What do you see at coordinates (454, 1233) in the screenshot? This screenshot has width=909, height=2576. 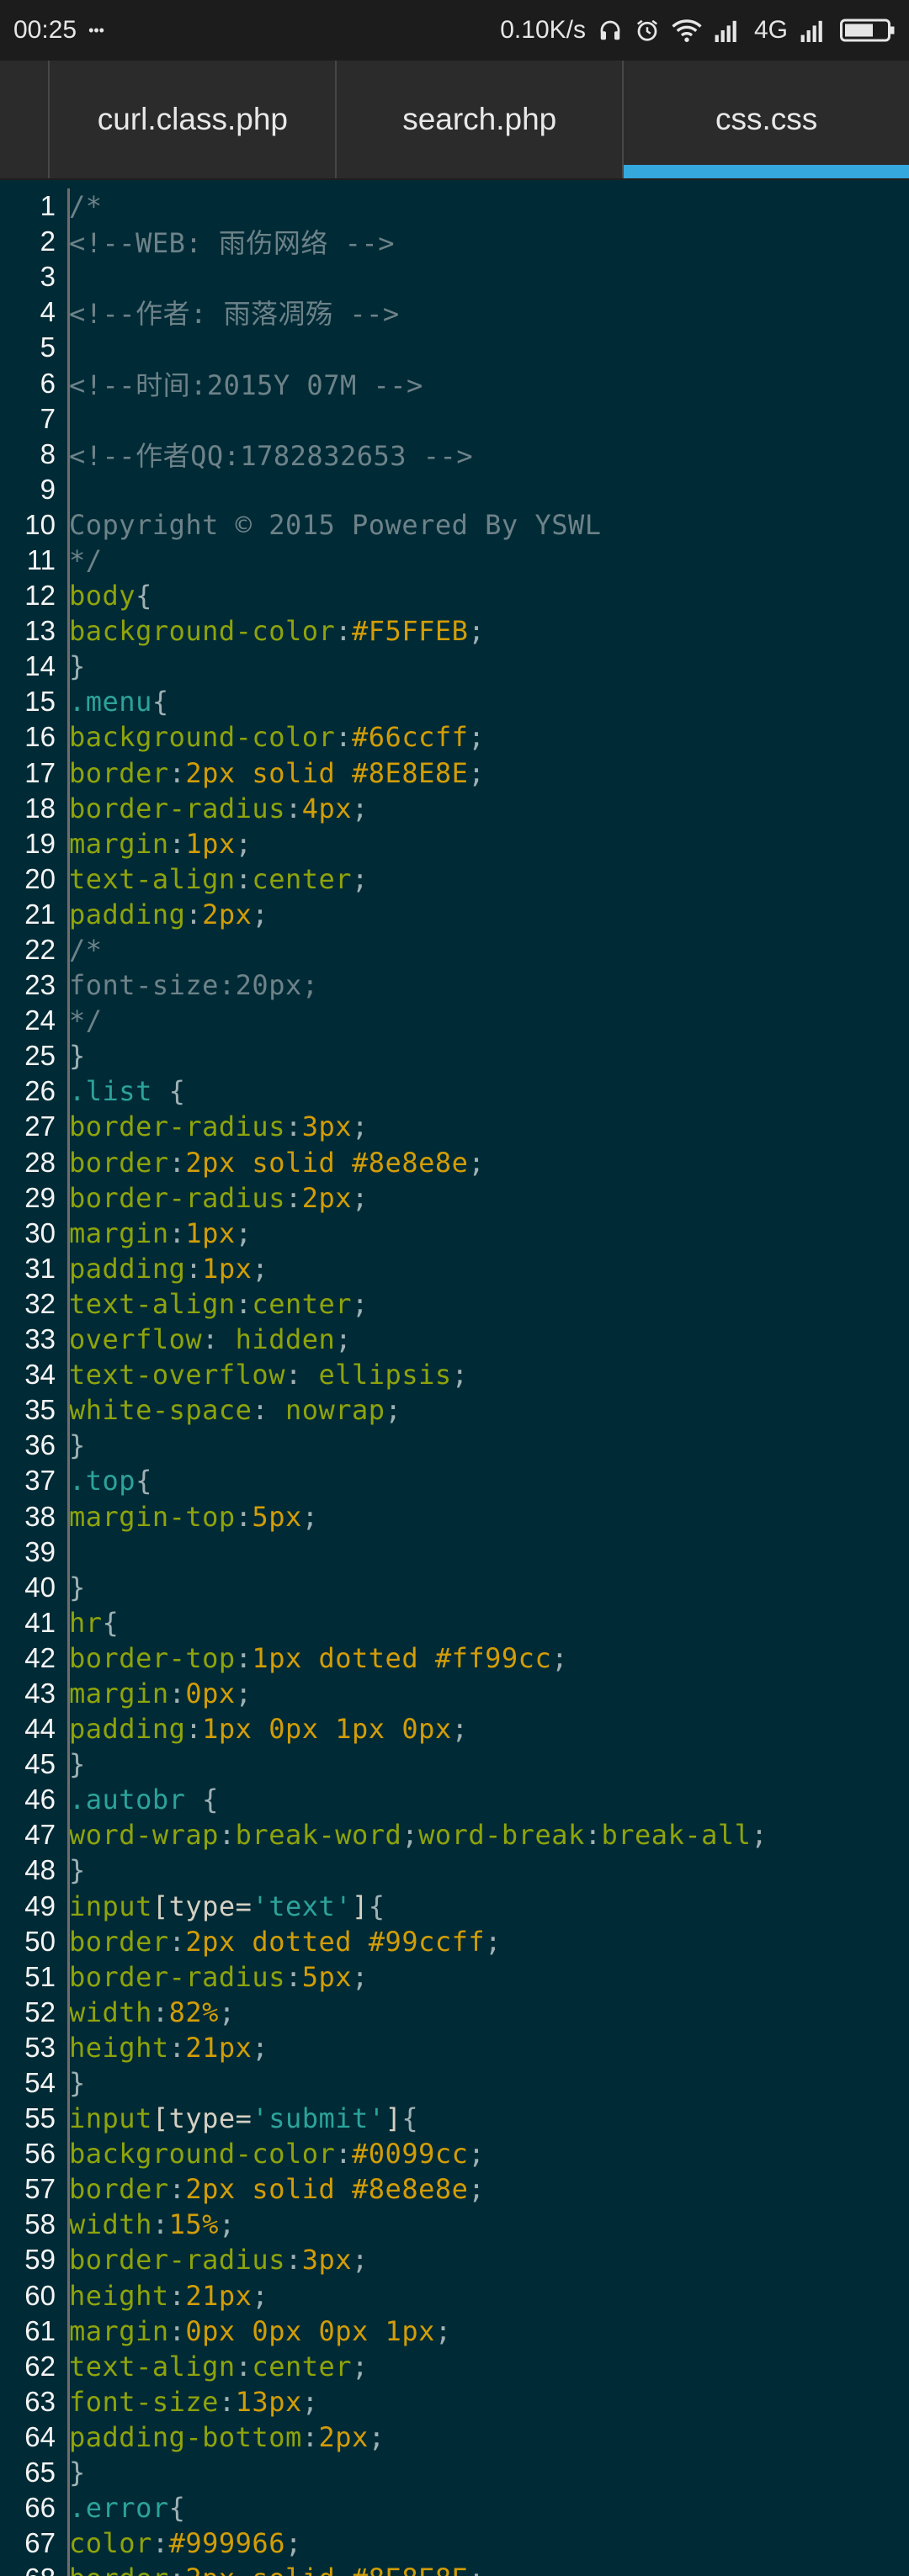 I see `code-line: 30 margin:1px;` at bounding box center [454, 1233].